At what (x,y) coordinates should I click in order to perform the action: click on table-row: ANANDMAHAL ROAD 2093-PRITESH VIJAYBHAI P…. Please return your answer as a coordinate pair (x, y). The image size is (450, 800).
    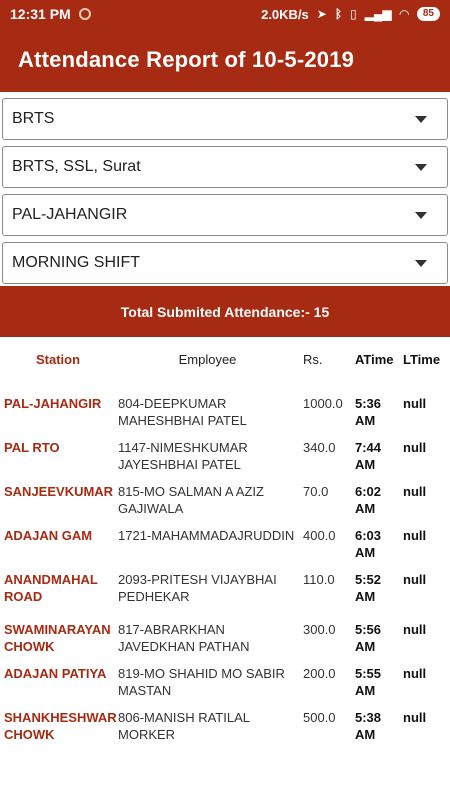
    Looking at the image, I should click on (225, 596).